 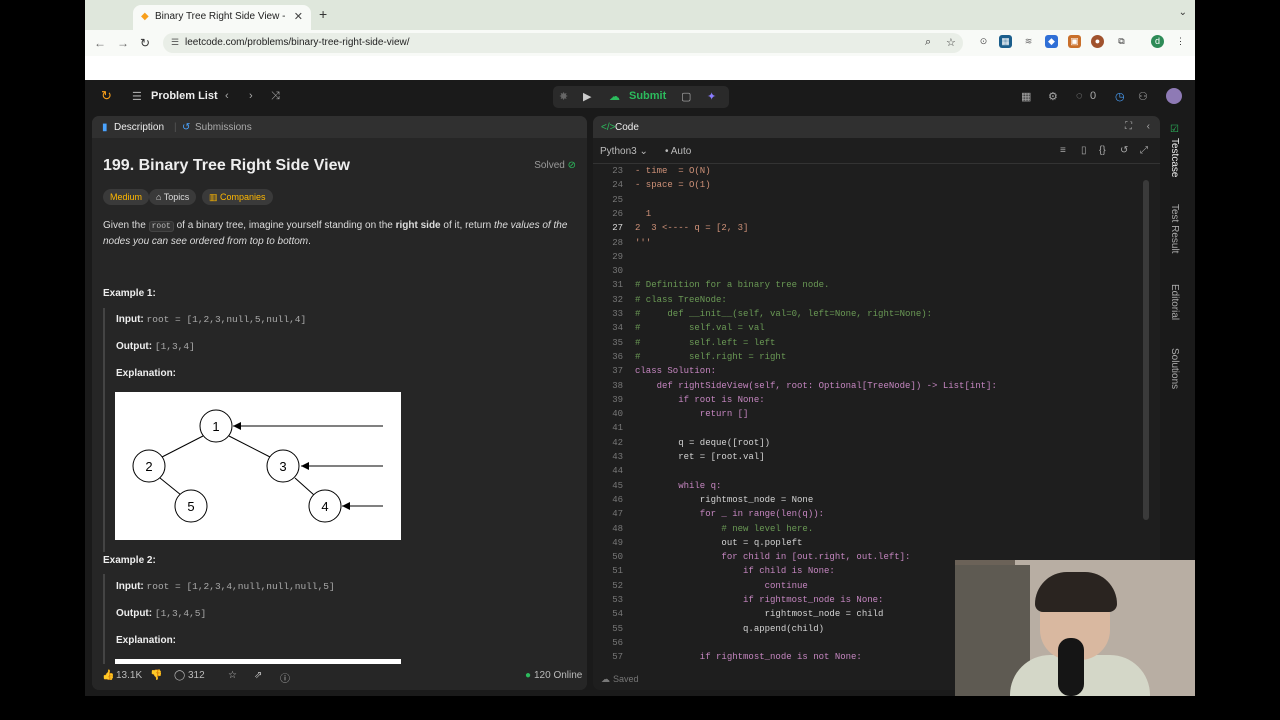 What do you see at coordinates (1143, 96) in the screenshot?
I see `add-friend-icon: ⚇` at bounding box center [1143, 96].